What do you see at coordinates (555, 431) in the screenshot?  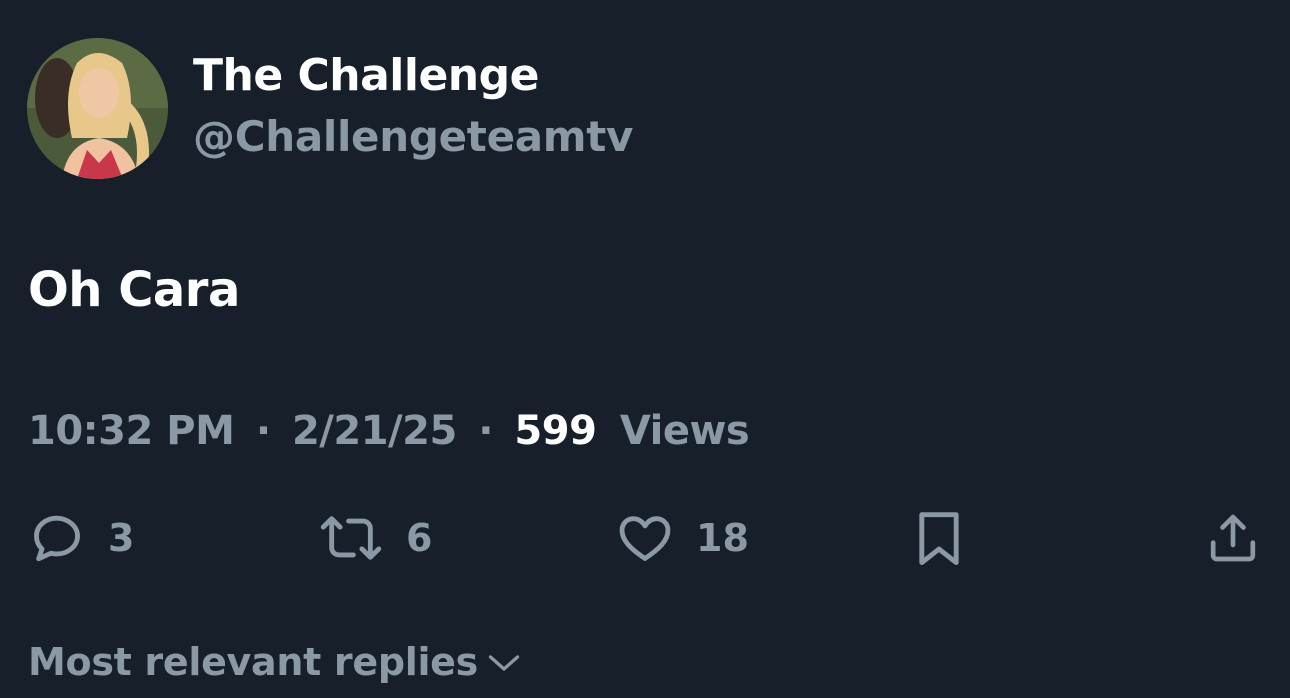 I see `views-count: 599` at bounding box center [555, 431].